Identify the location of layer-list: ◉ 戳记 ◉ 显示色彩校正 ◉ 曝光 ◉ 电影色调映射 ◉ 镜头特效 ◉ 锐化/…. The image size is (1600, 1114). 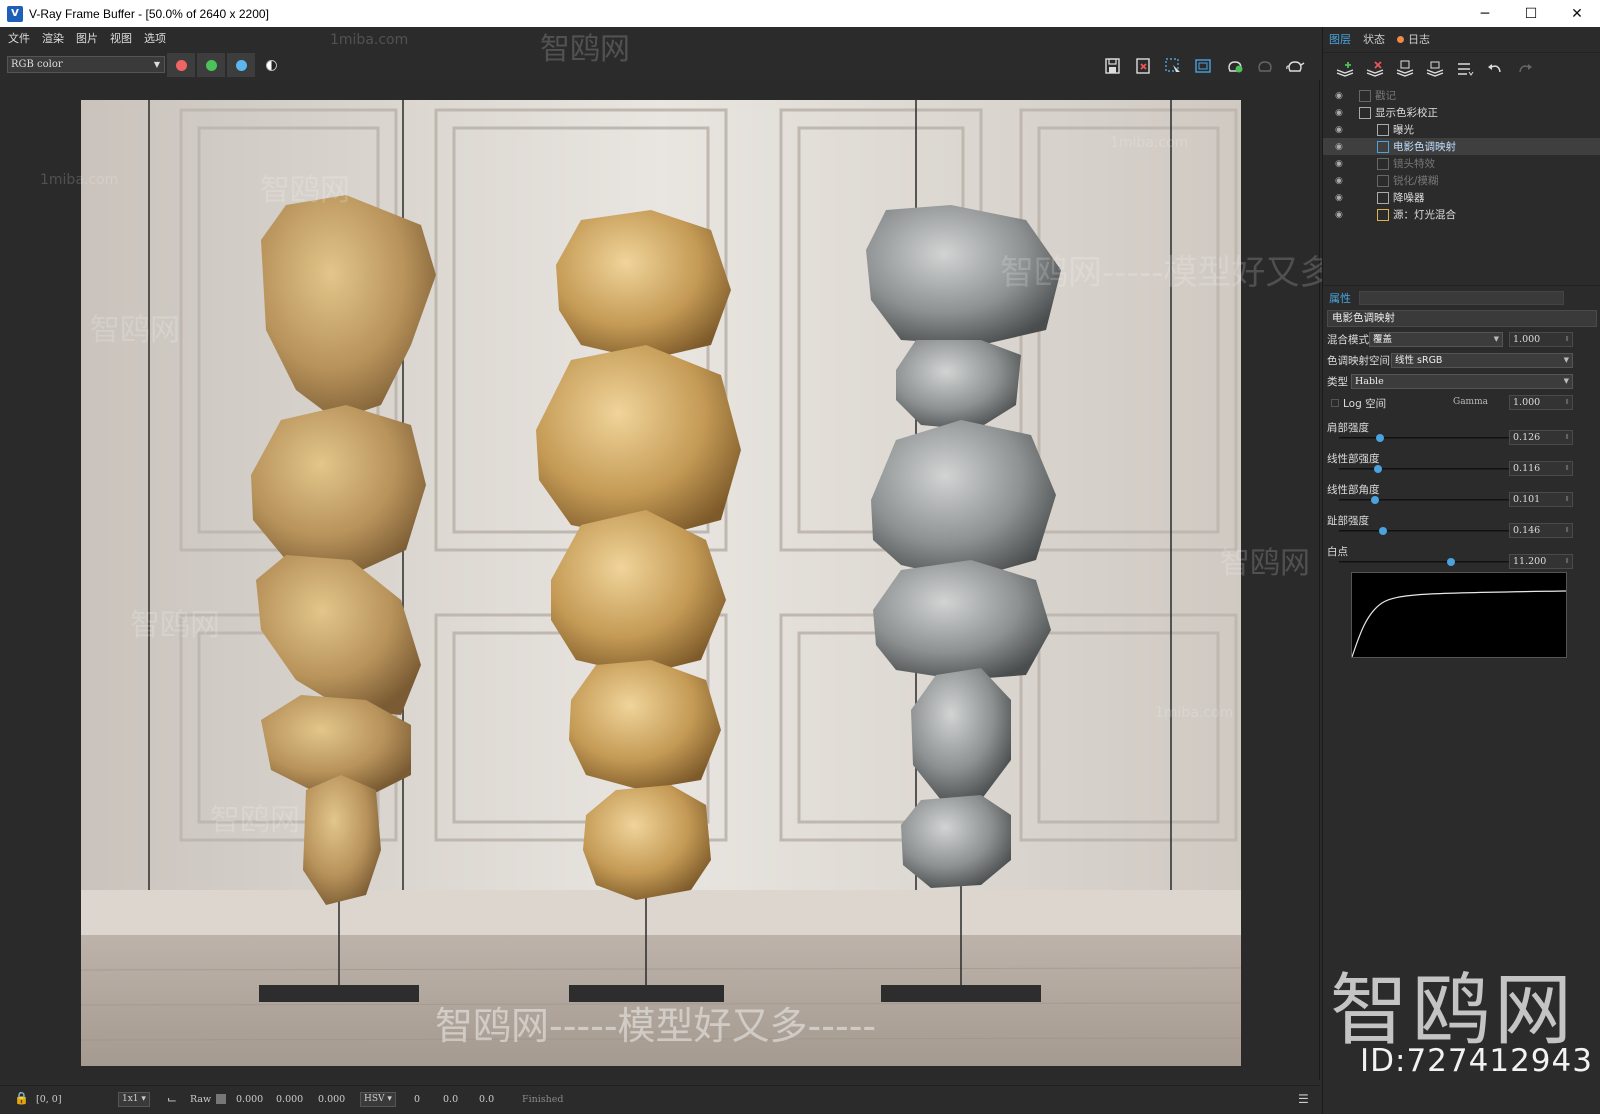
(1461, 155).